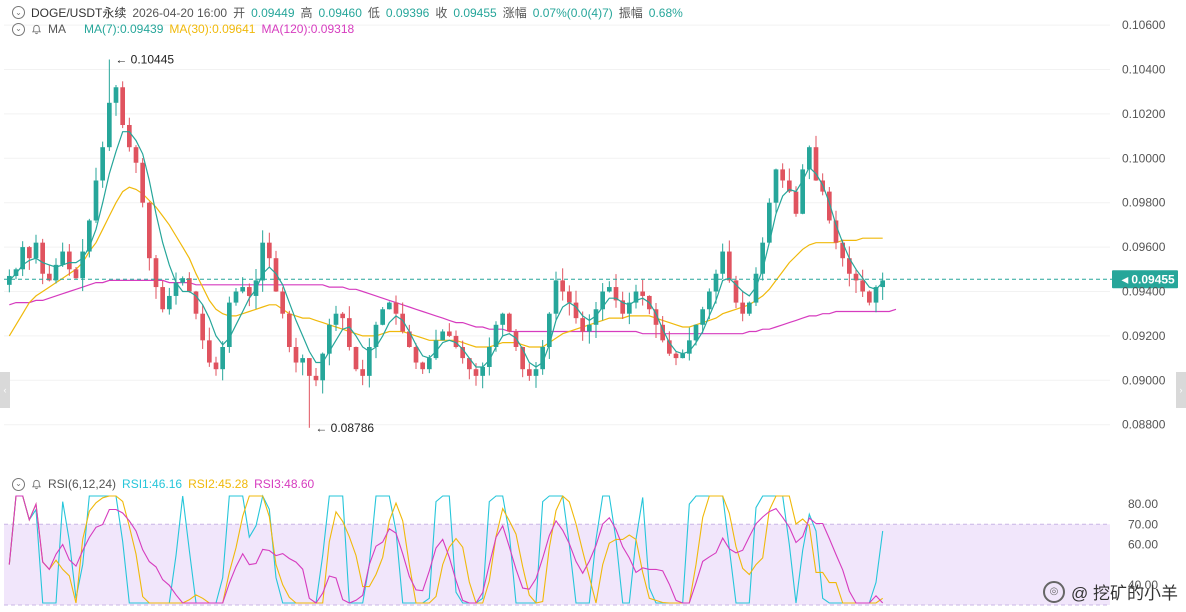 The width and height of the screenshot is (1186, 612). I want to click on extreme-label-high: ← 0.10445, so click(144, 60).